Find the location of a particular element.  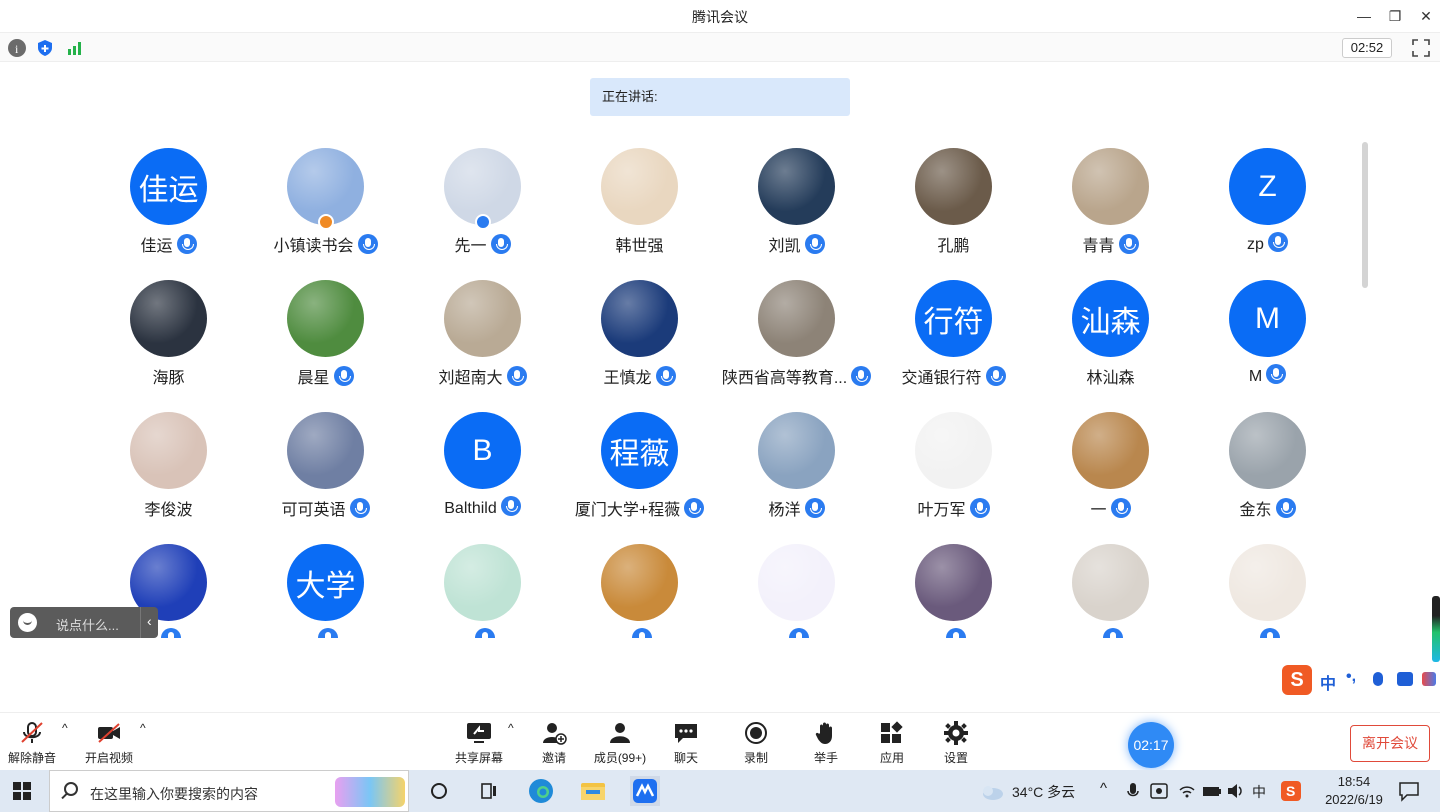

weather-icon is located at coordinates (992, 793).